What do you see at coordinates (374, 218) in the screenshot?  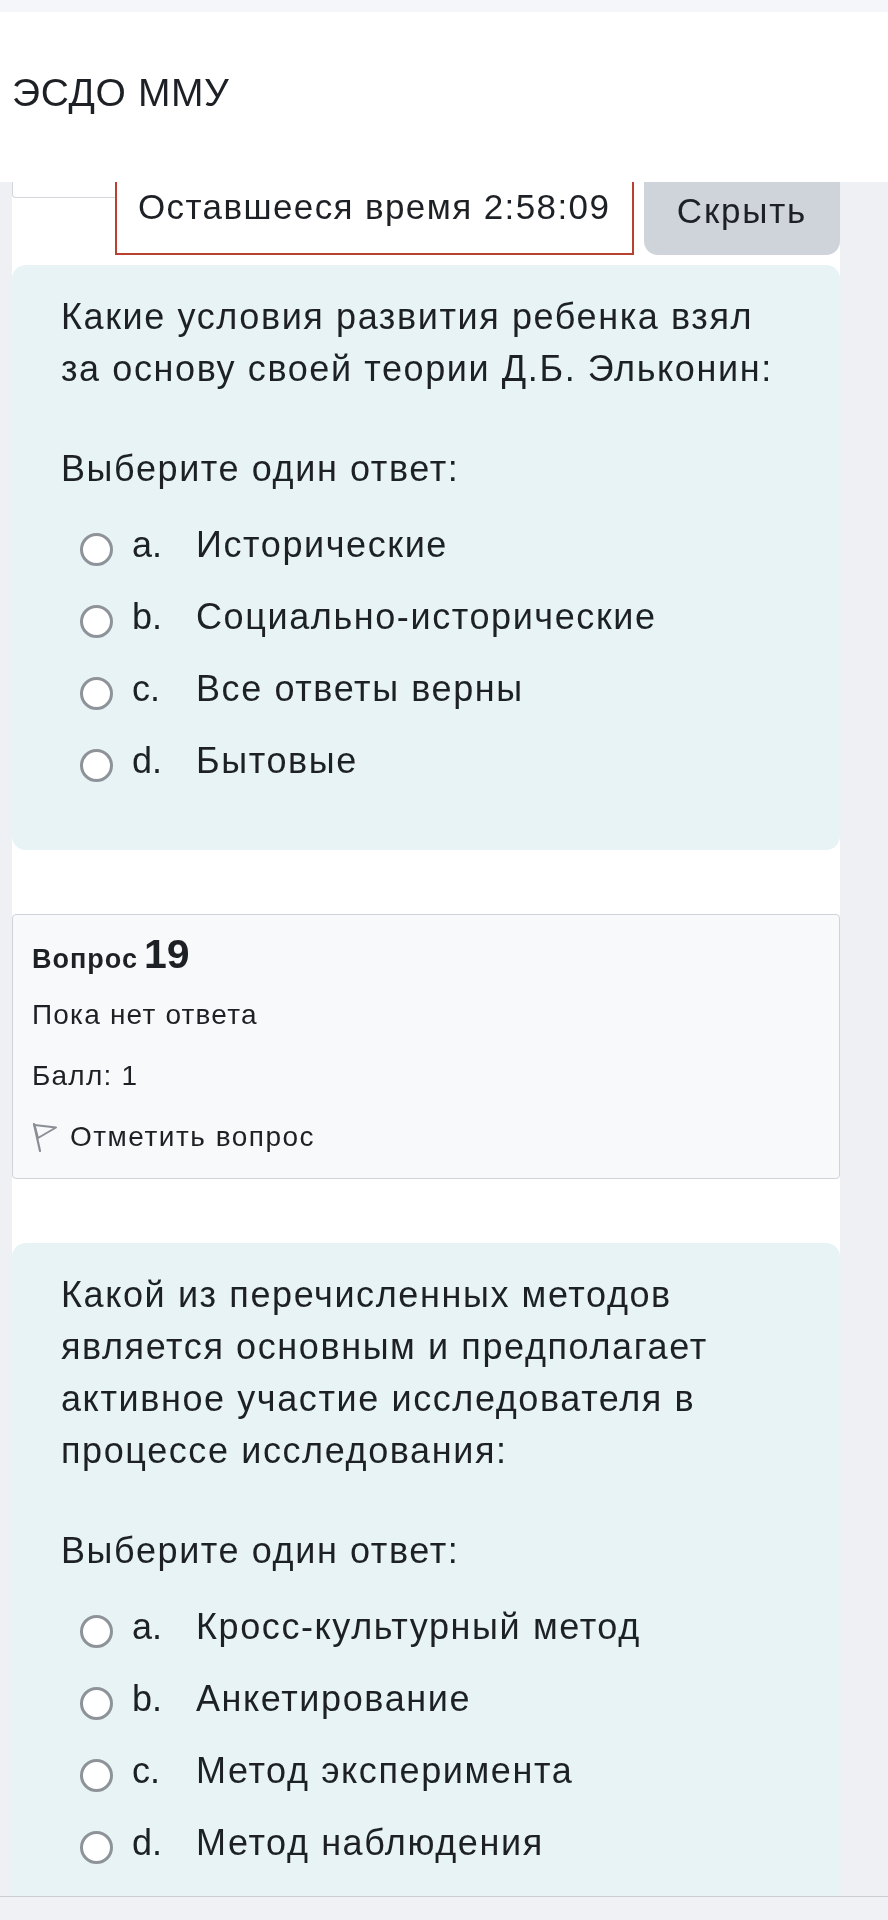 I see `time-remaining: Оставшееся время 2:58:09` at bounding box center [374, 218].